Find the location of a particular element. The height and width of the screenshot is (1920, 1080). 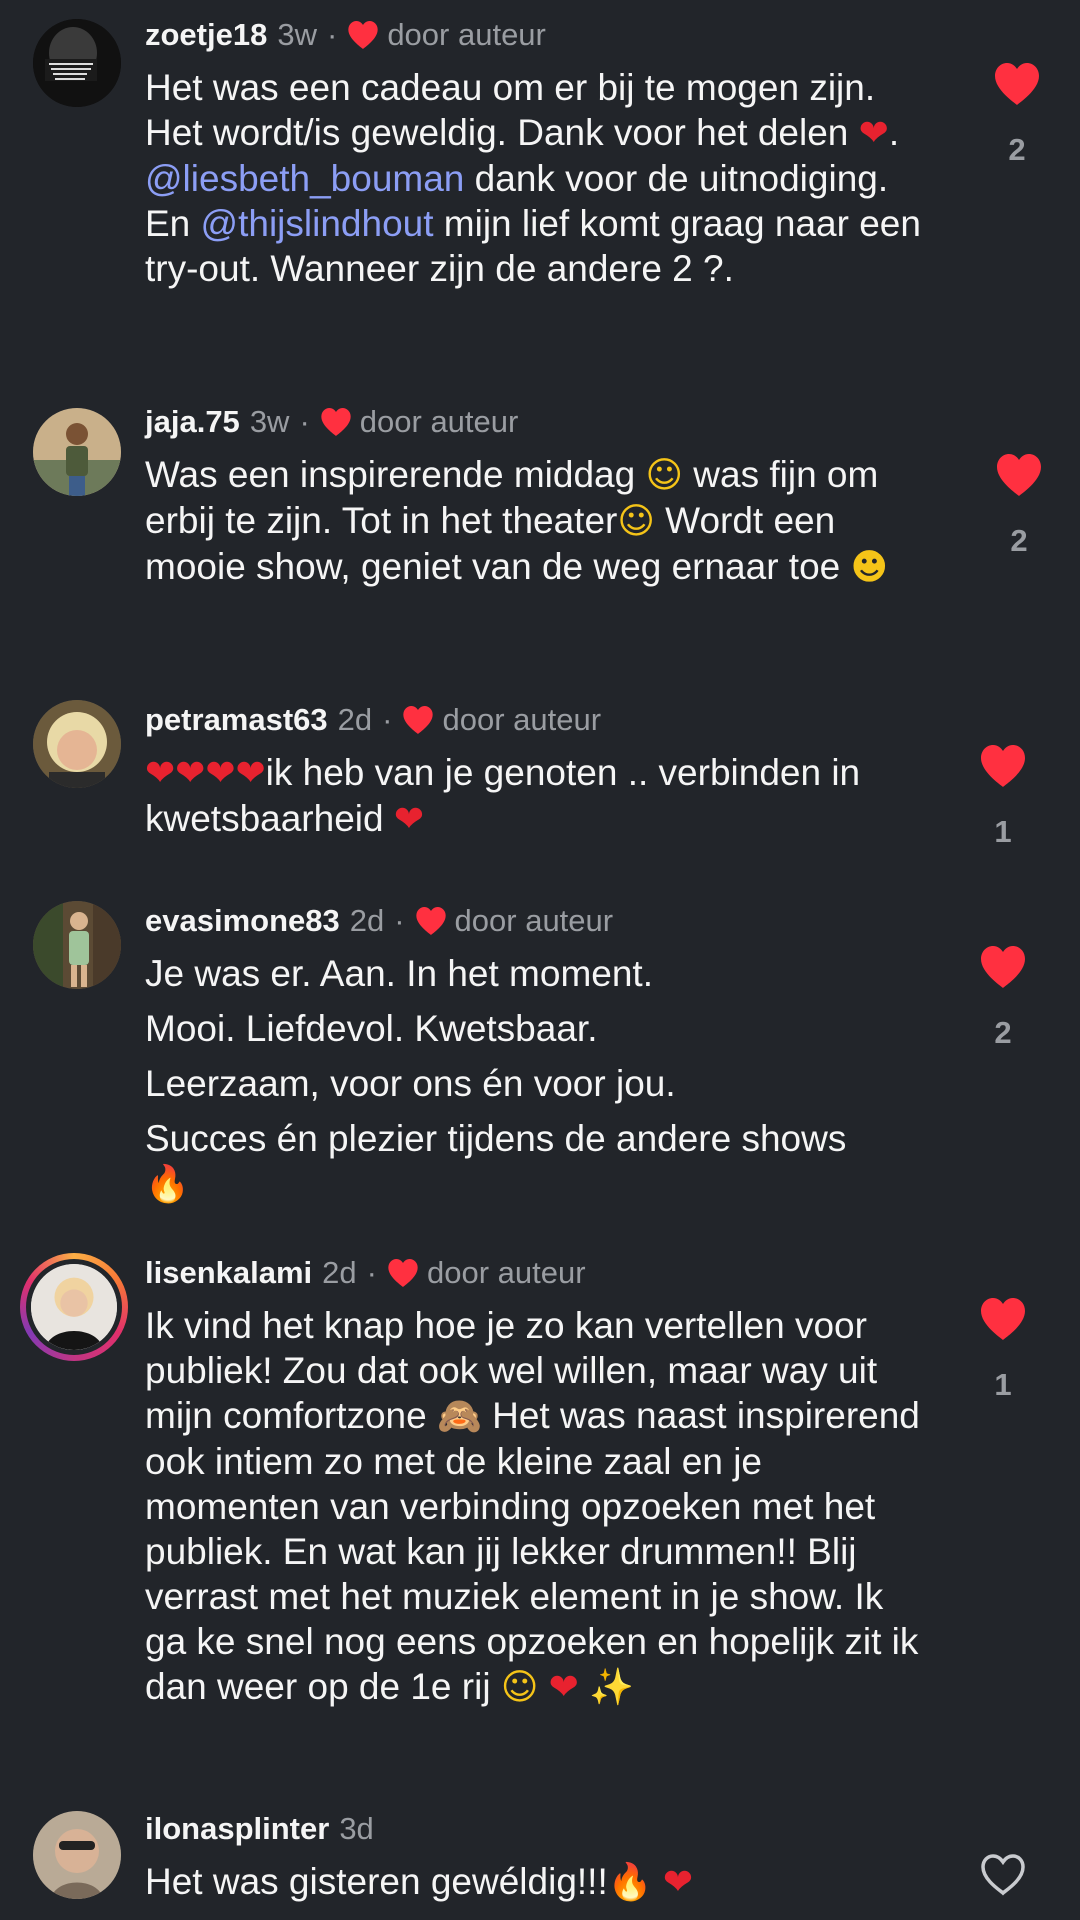

username: ilonasplinter is located at coordinates (237, 1829).